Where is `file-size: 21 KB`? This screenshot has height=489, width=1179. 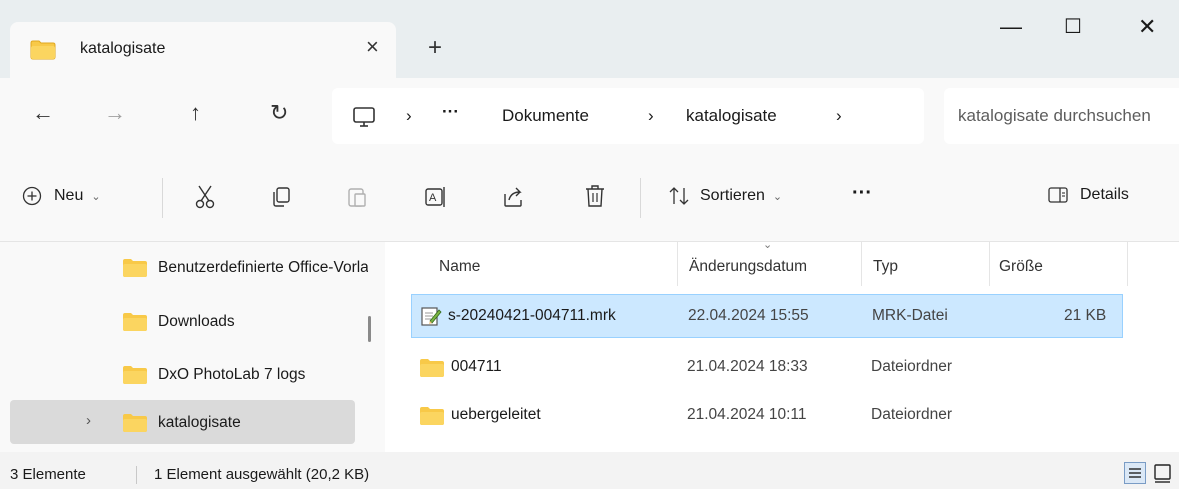 file-size: 21 KB is located at coordinates (1085, 315).